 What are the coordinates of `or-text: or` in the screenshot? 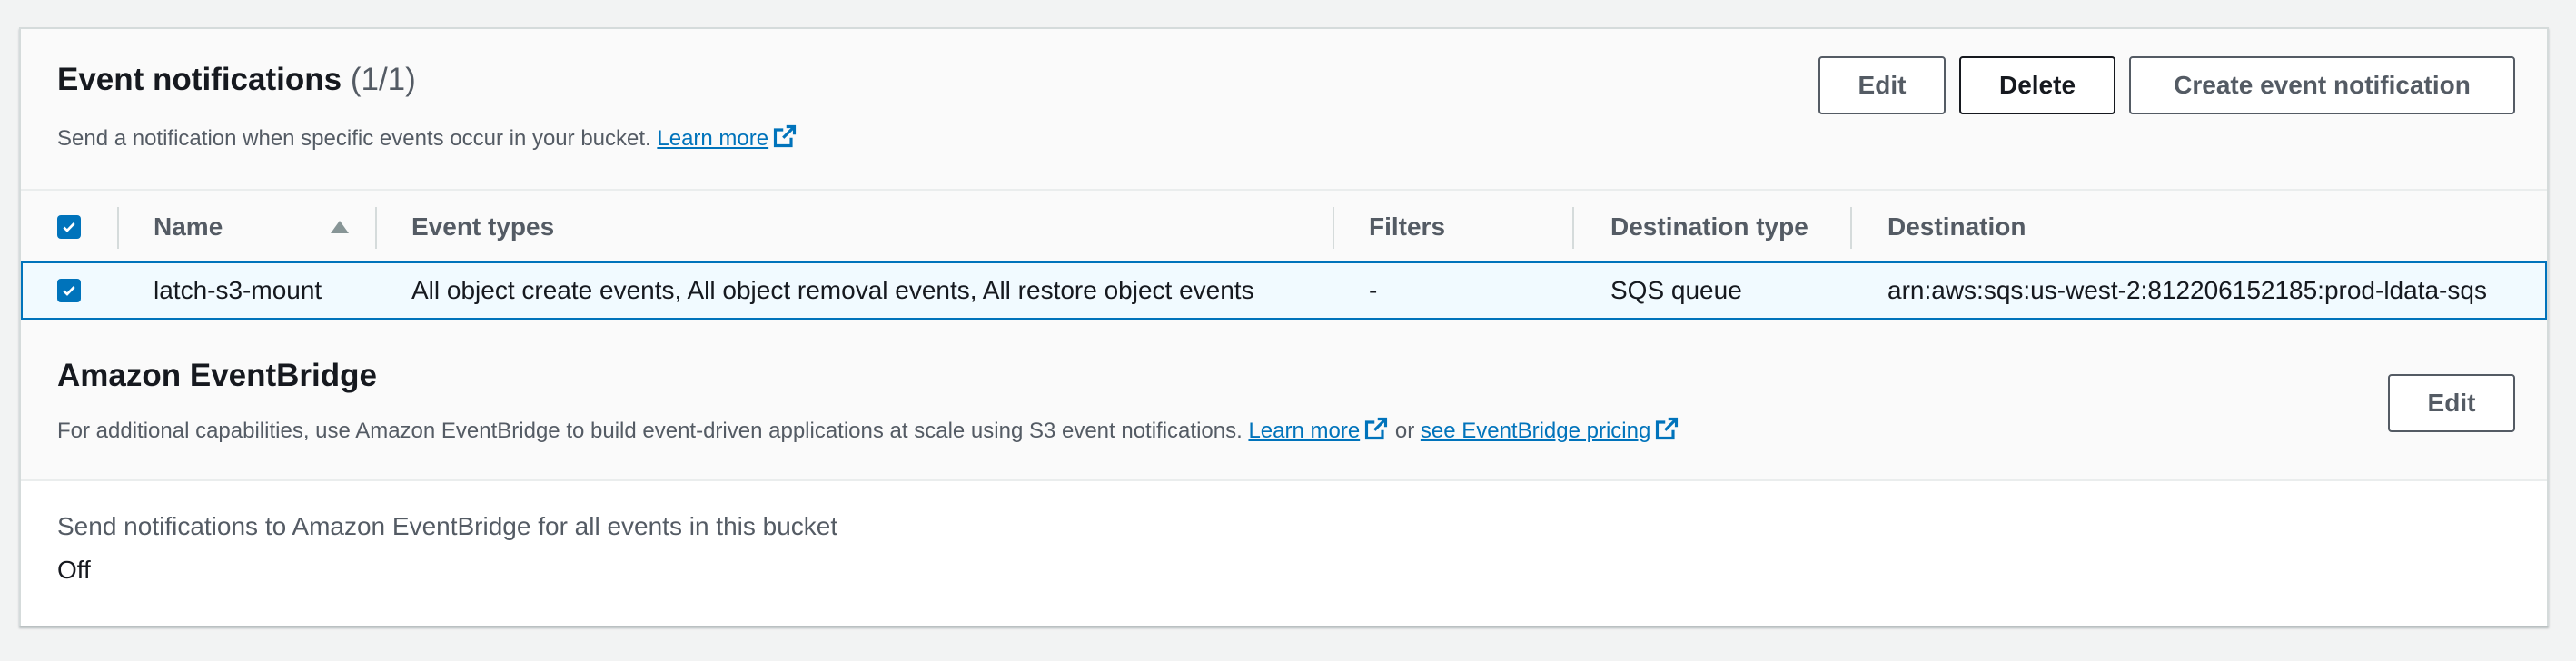 It's located at (1404, 431).